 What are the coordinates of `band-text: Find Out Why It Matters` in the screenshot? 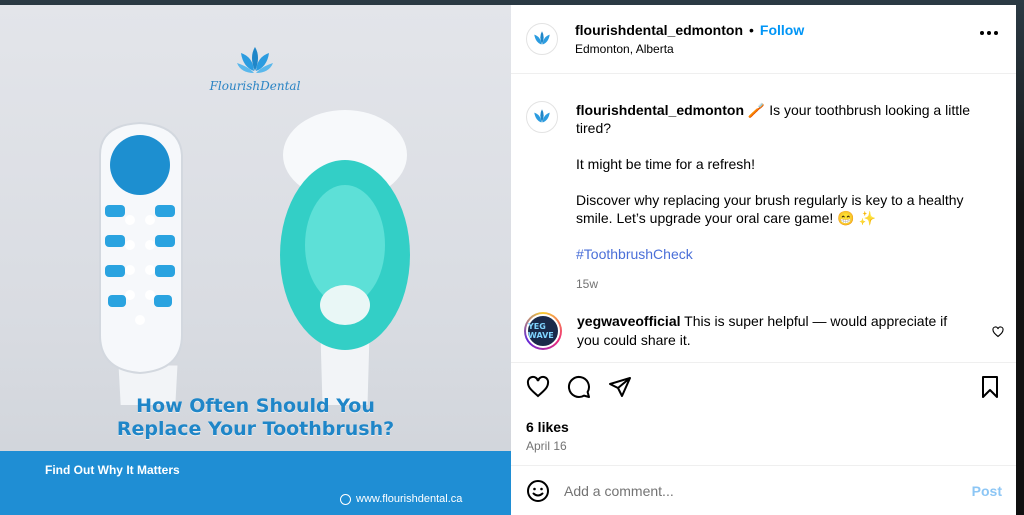 It's located at (112, 470).